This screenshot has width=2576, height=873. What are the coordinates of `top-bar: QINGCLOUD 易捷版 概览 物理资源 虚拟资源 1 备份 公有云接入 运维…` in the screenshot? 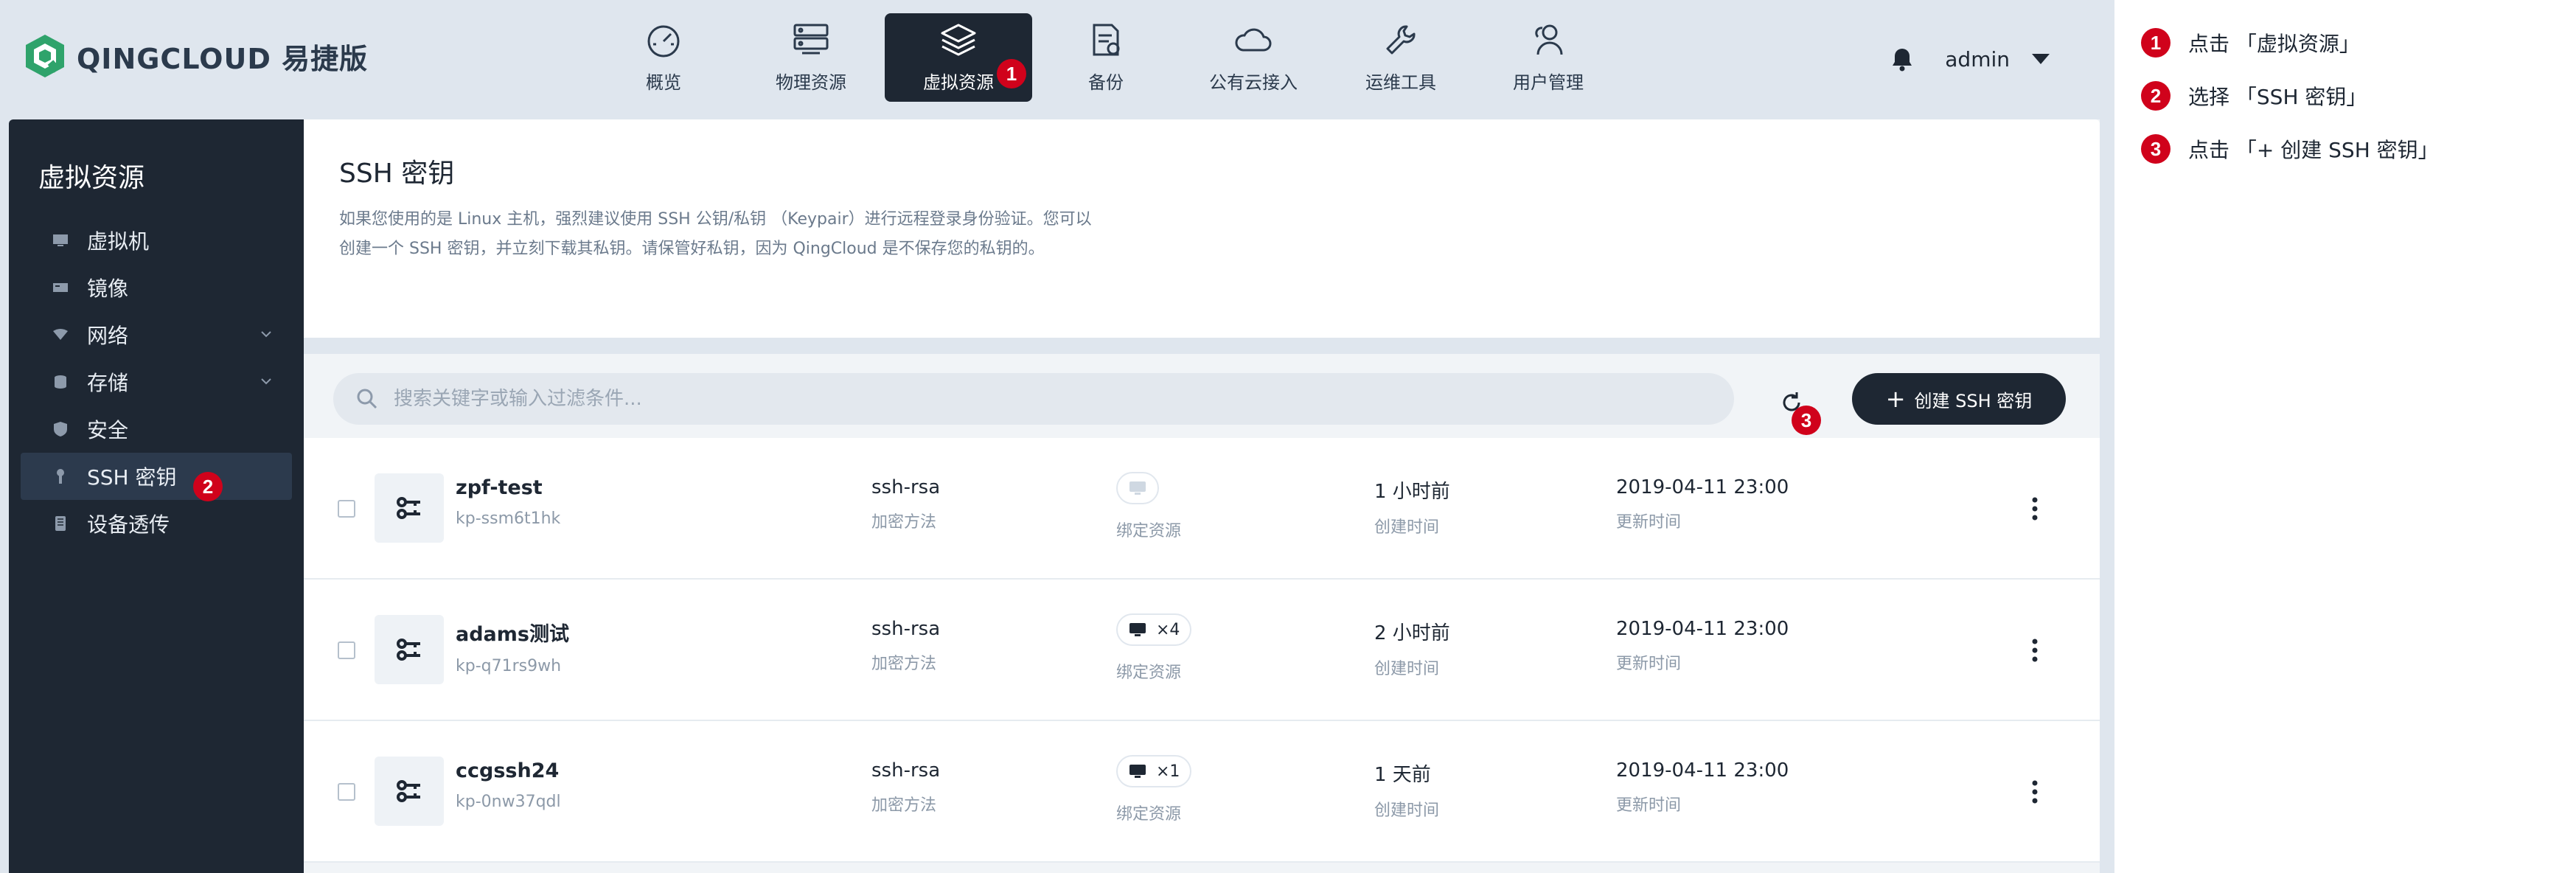 It's located at (1054, 59).